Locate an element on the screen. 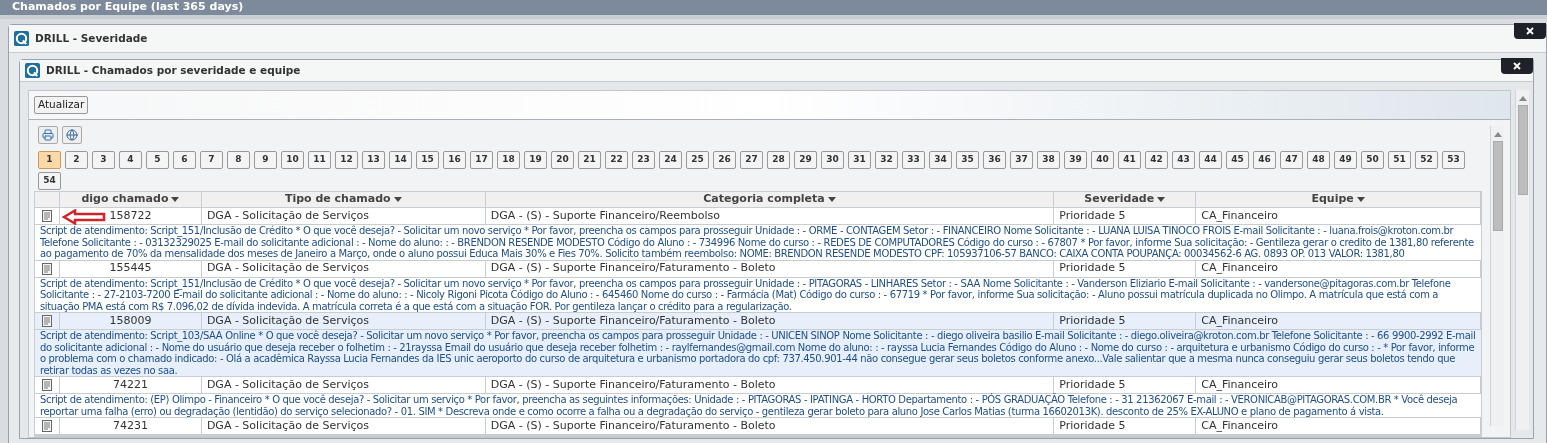 The image size is (1547, 443). page-button: 30 is located at coordinates (832, 160).